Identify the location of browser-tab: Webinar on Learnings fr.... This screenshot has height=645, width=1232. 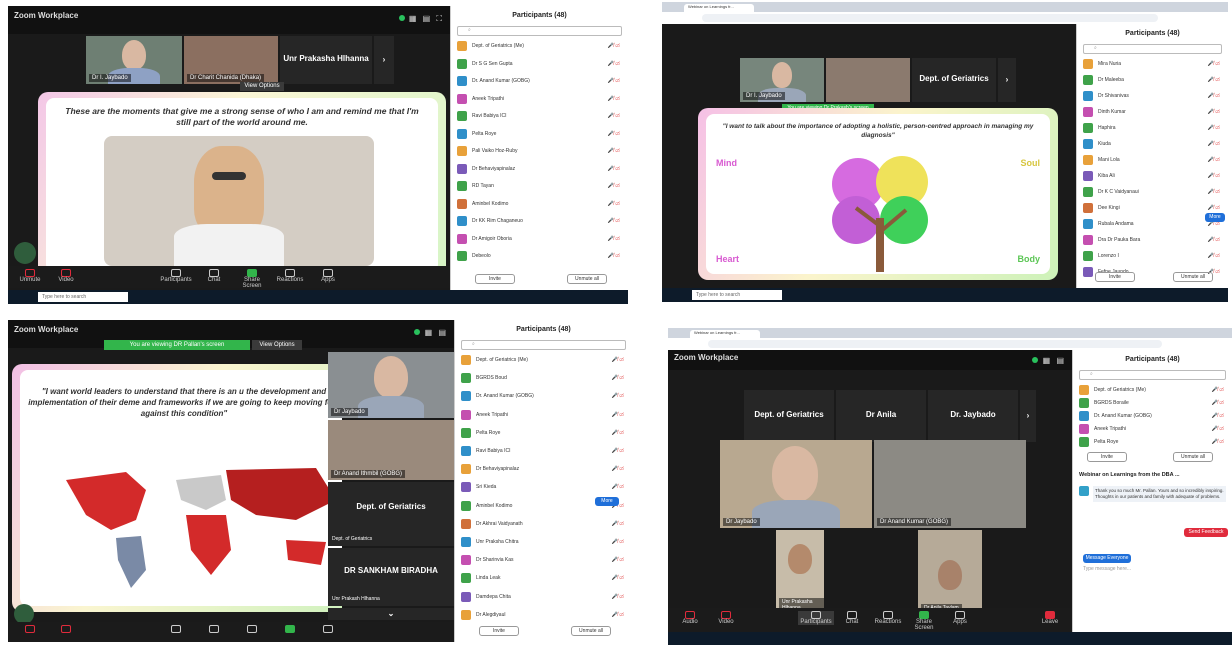
(725, 334).